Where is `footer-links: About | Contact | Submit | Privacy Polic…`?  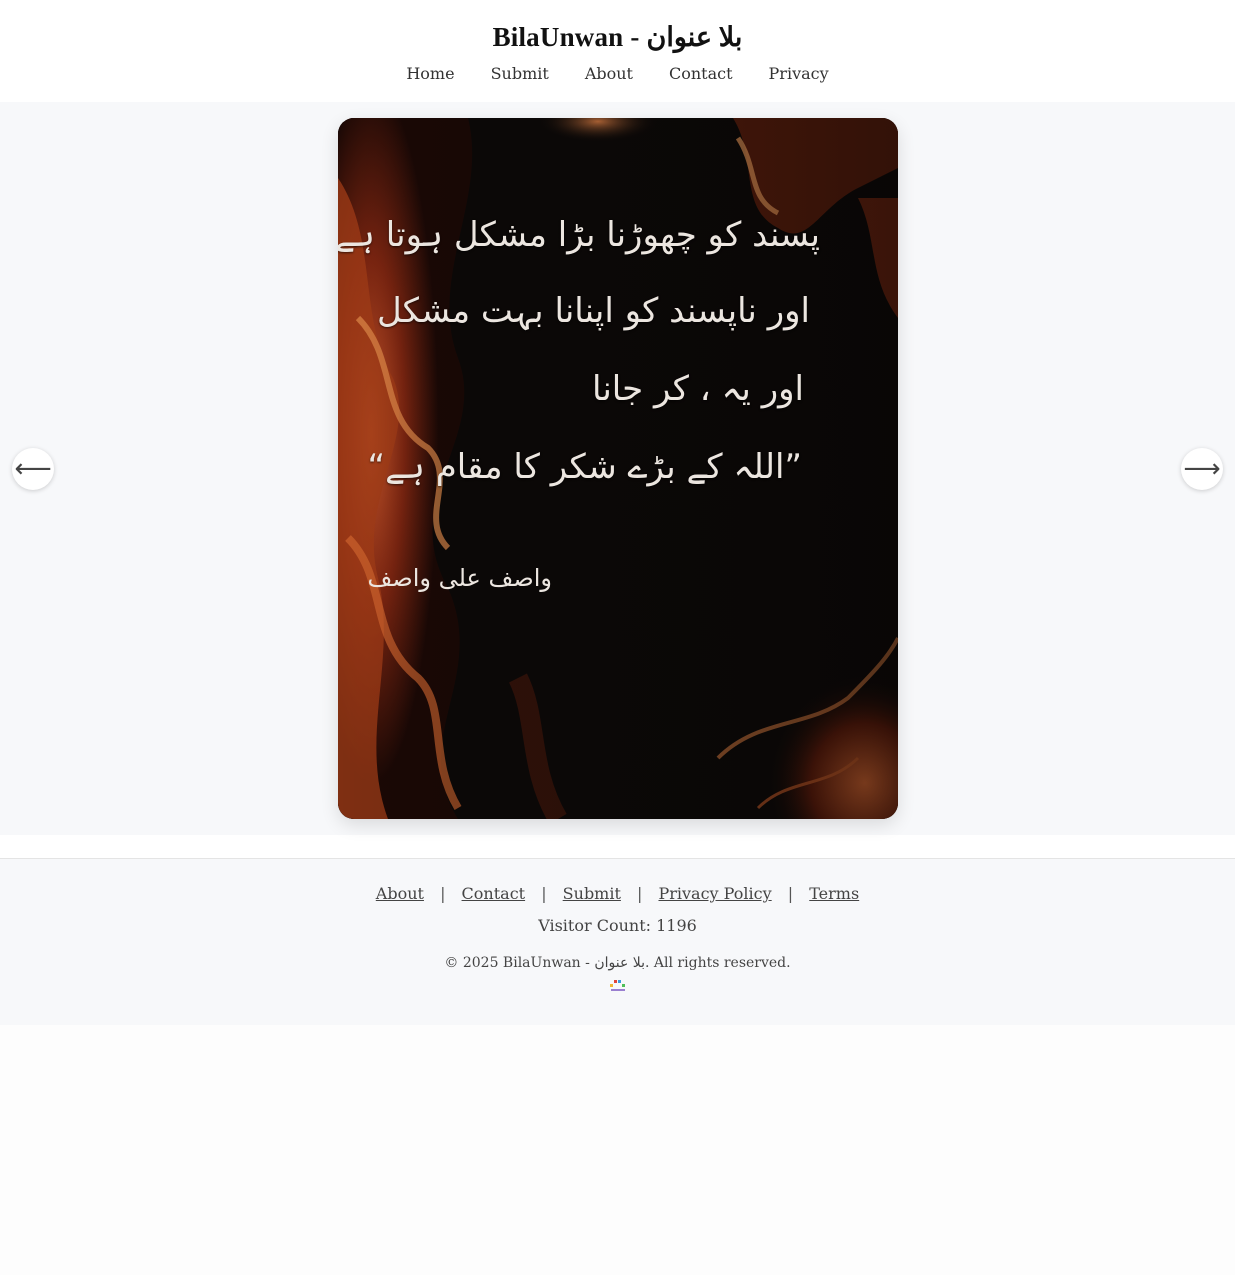 footer-links: About | Contact | Submit | Privacy Polic… is located at coordinates (617, 894).